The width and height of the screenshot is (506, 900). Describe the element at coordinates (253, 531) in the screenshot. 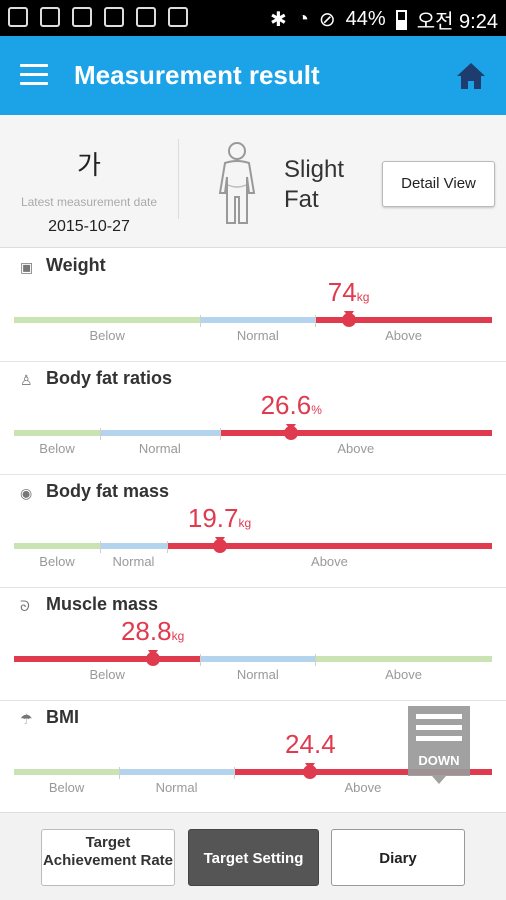

I see `metric-row: ◉ Body fat mass Below Normal Above 19.7kg` at that location.